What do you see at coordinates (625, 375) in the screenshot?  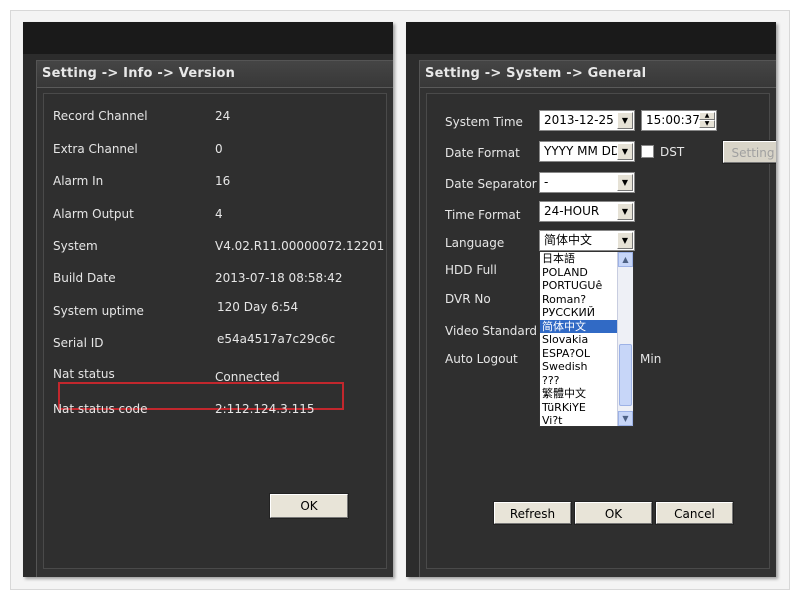 I see `scroll-thumb` at bounding box center [625, 375].